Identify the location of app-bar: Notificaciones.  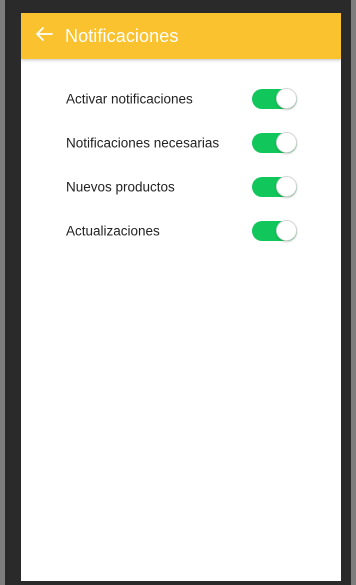
(181, 36).